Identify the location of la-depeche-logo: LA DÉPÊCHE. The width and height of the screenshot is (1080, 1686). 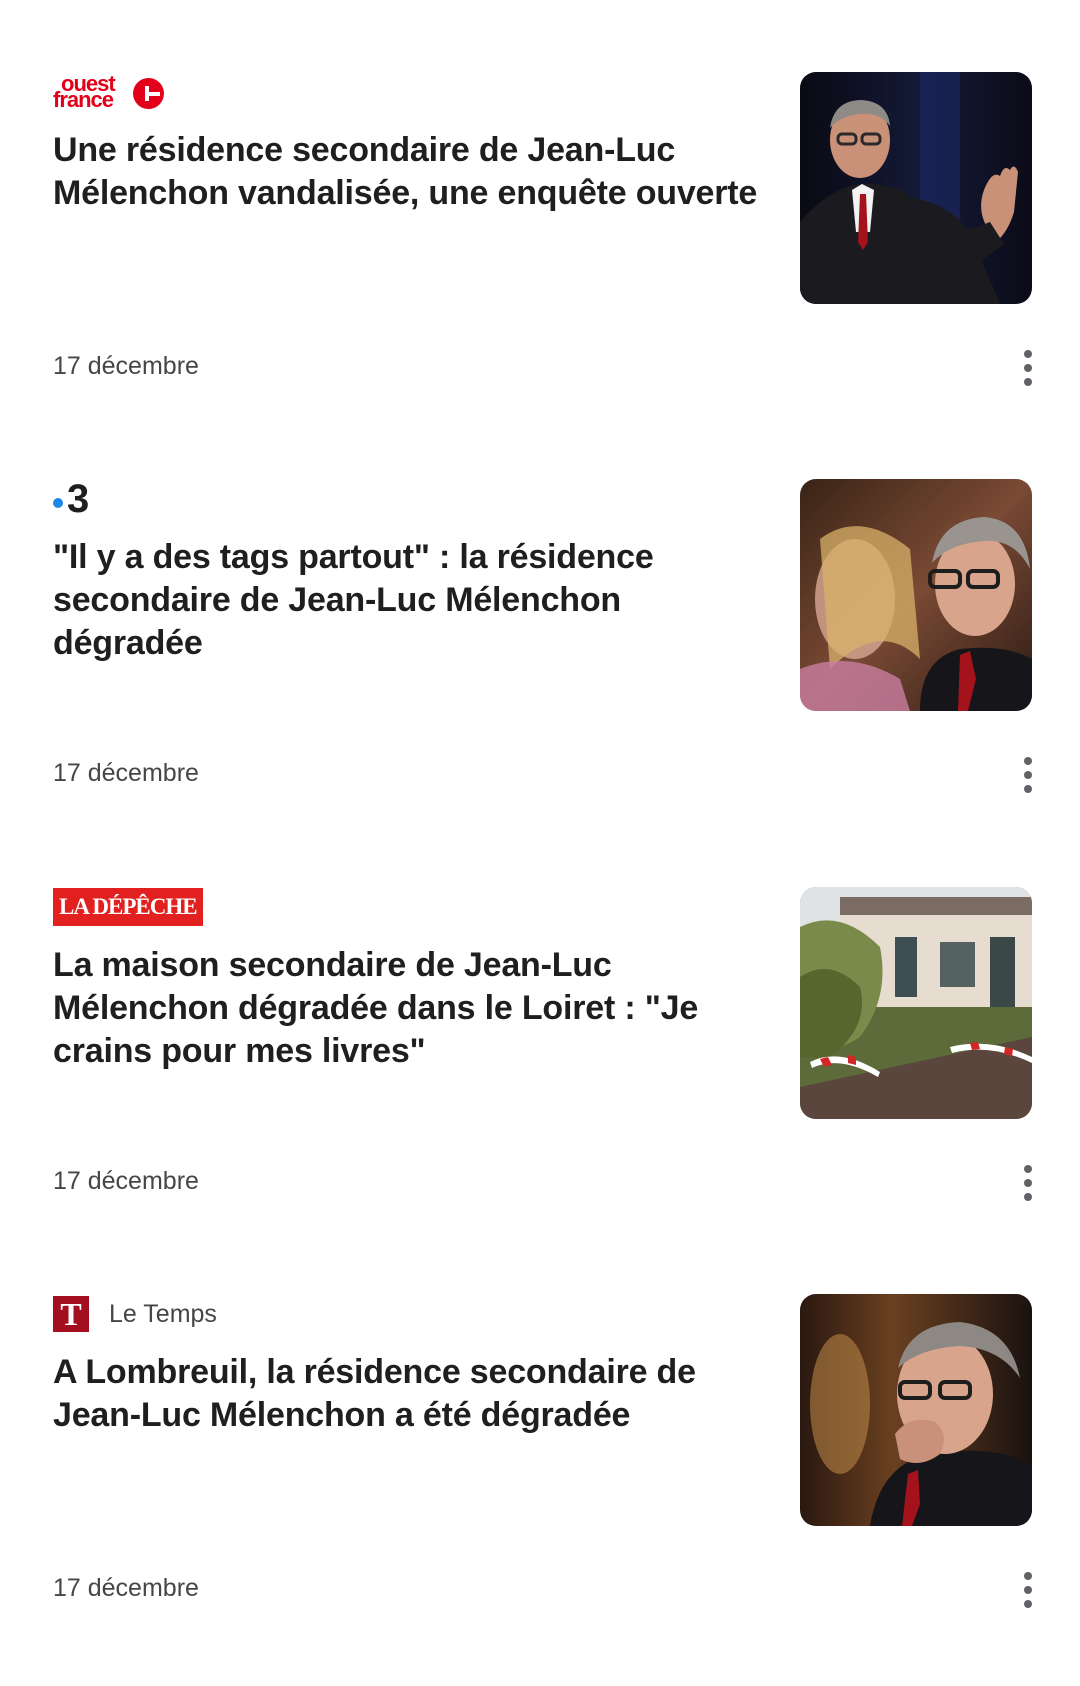
(128, 907).